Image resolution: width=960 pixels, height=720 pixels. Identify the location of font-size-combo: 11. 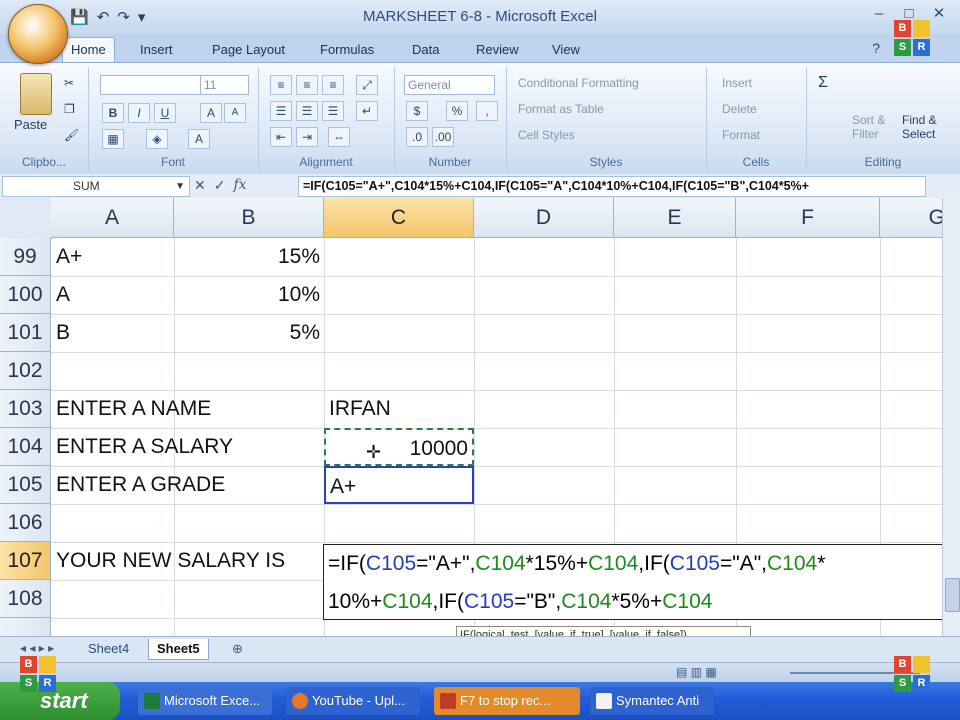
(224, 85).